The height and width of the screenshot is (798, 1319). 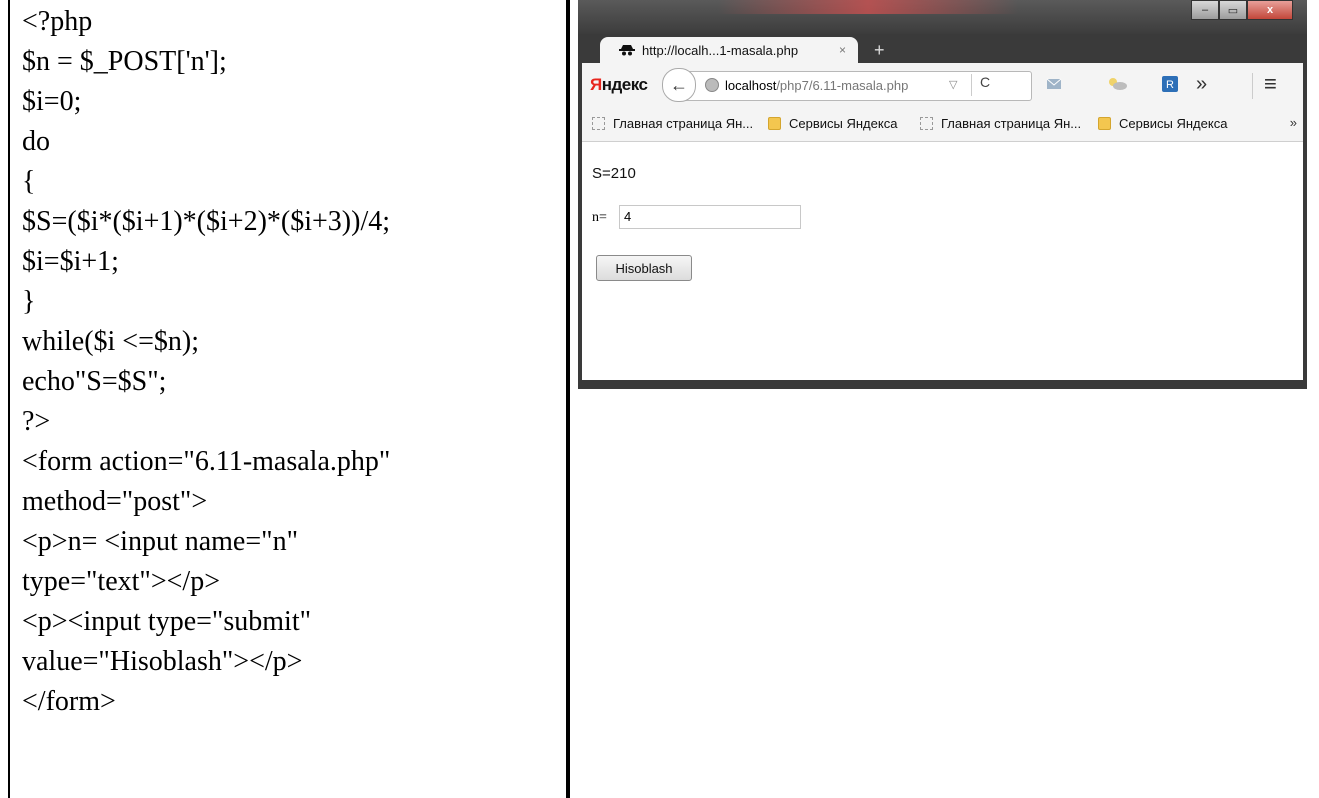 What do you see at coordinates (879, 50) in the screenshot?
I see `new-tab-button: +` at bounding box center [879, 50].